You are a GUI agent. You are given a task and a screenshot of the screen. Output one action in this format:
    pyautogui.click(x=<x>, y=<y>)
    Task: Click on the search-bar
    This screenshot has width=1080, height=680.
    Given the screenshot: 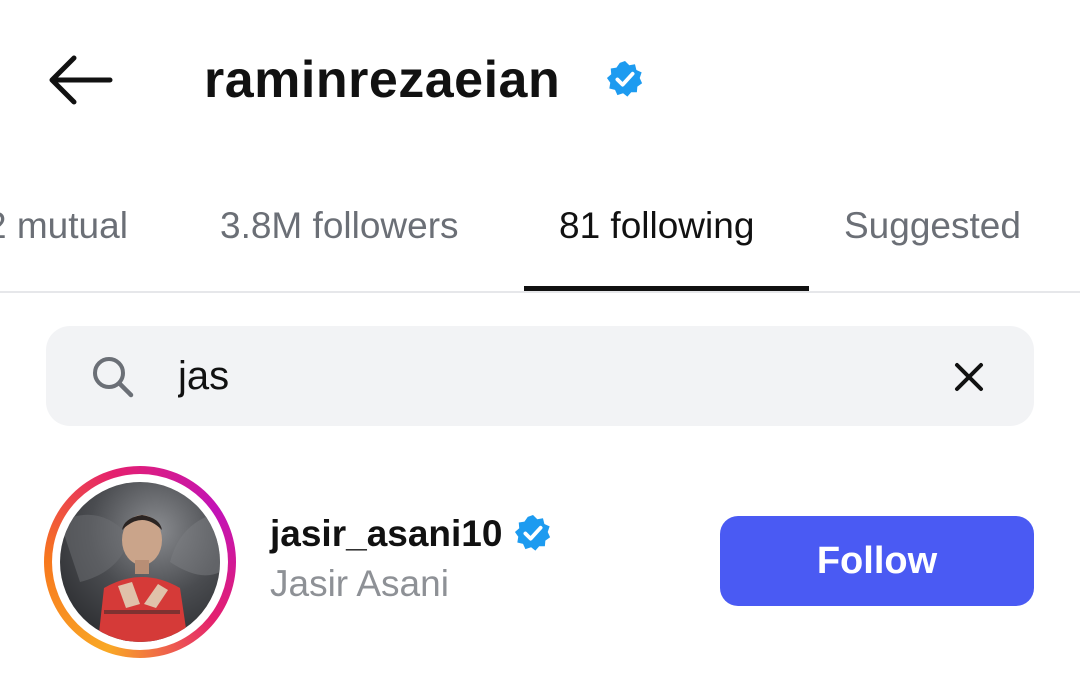 What is the action you would take?
    pyautogui.click(x=540, y=376)
    